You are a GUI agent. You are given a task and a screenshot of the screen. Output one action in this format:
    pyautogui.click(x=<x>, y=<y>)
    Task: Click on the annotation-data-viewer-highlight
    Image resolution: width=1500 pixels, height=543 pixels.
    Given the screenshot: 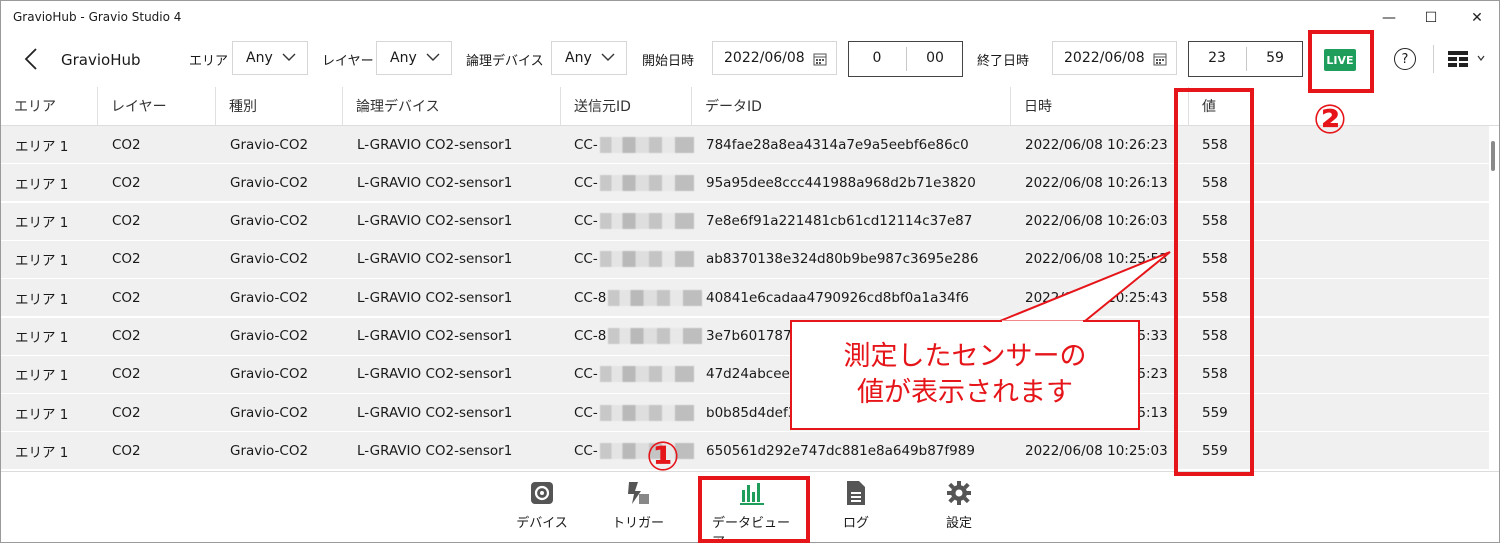 What is the action you would take?
    pyautogui.click(x=754, y=509)
    